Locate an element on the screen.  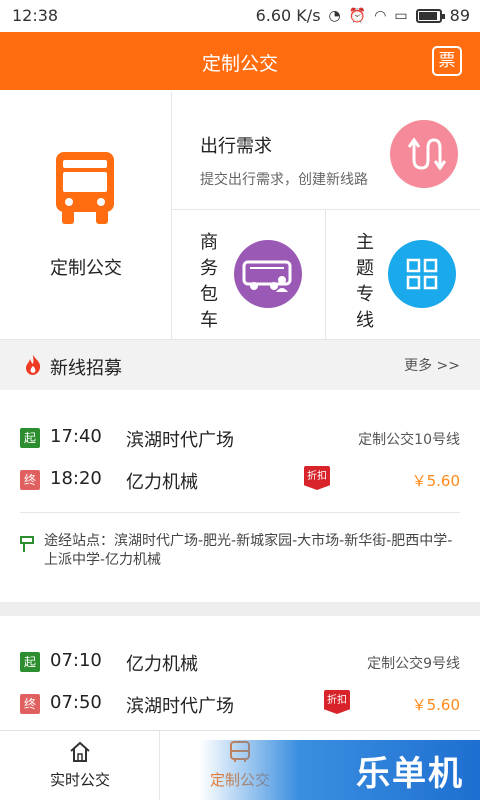
charter-bus-label: 商 务 包 车 is located at coordinates (209, 281).